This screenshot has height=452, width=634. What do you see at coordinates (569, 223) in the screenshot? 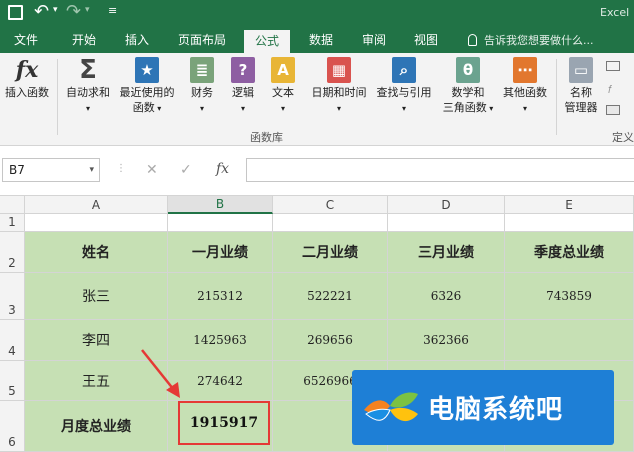
I see `cell-e1` at bounding box center [569, 223].